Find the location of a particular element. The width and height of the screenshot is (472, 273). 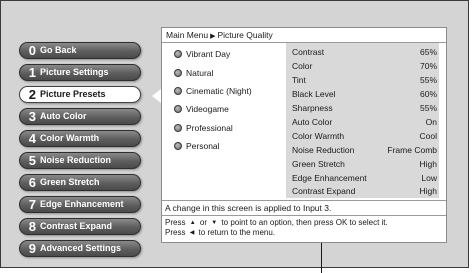

up-arrow-icon: ▲ is located at coordinates (192, 223).